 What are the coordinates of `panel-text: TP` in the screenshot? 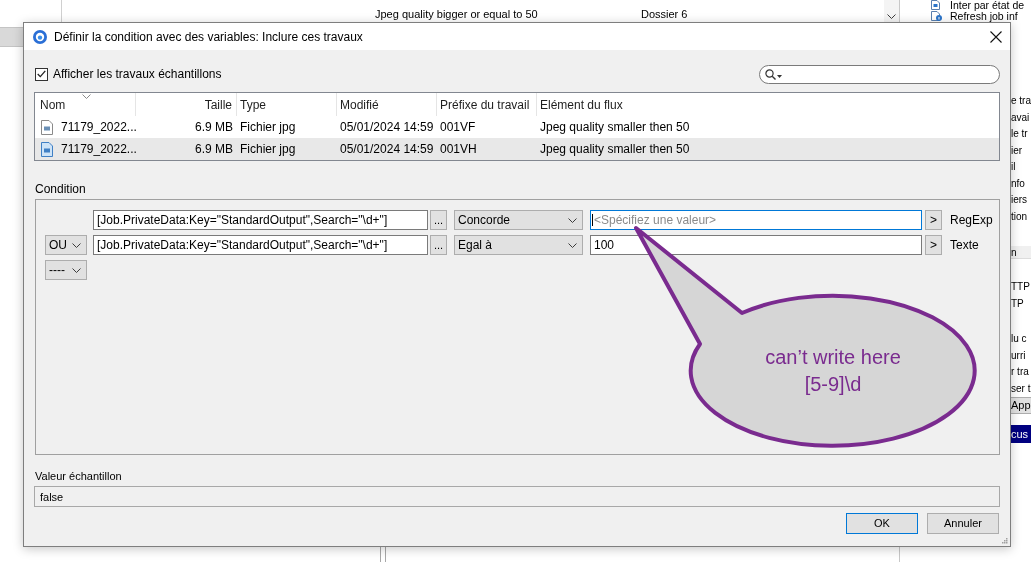 It's located at (1018, 303).